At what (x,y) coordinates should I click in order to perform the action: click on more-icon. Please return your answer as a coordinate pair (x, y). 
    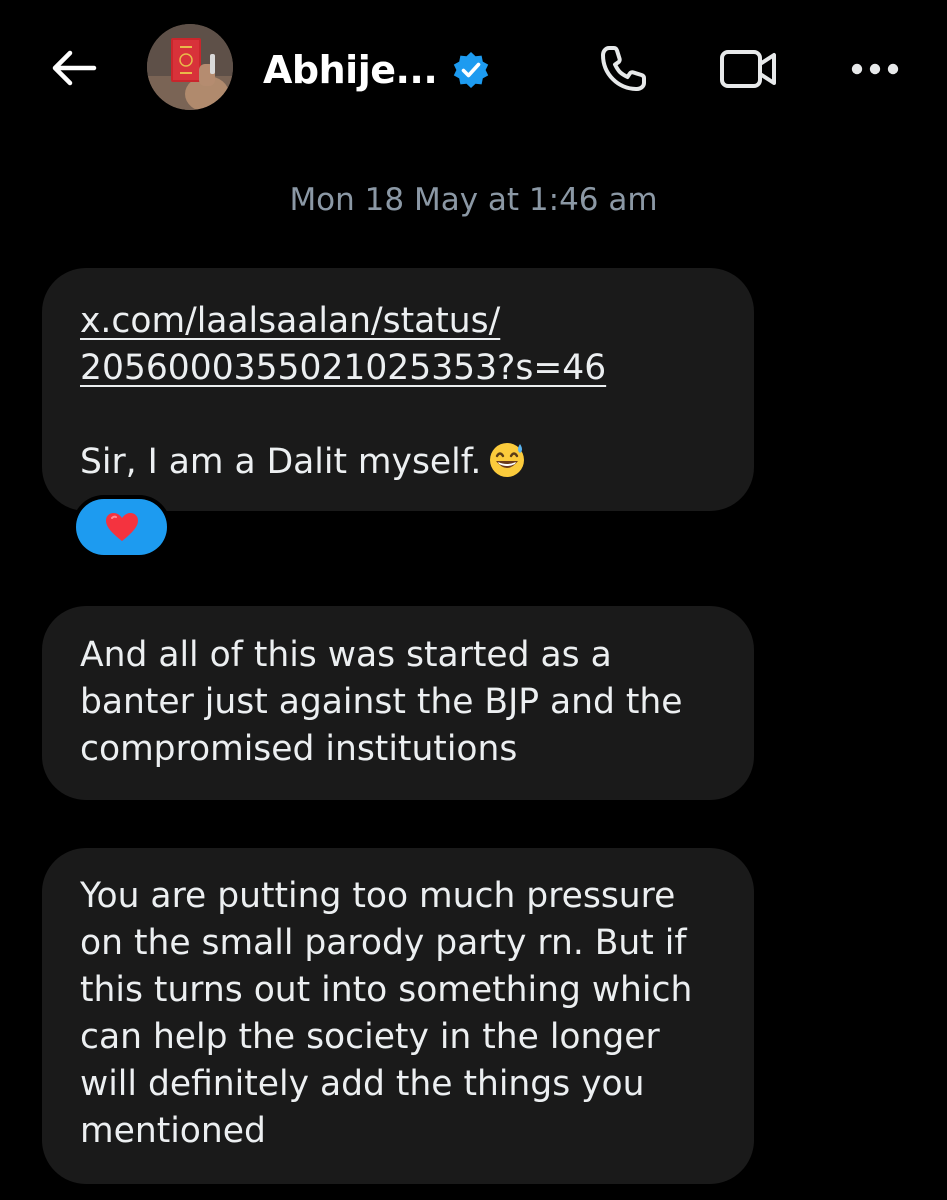
    Looking at the image, I should click on (875, 69).